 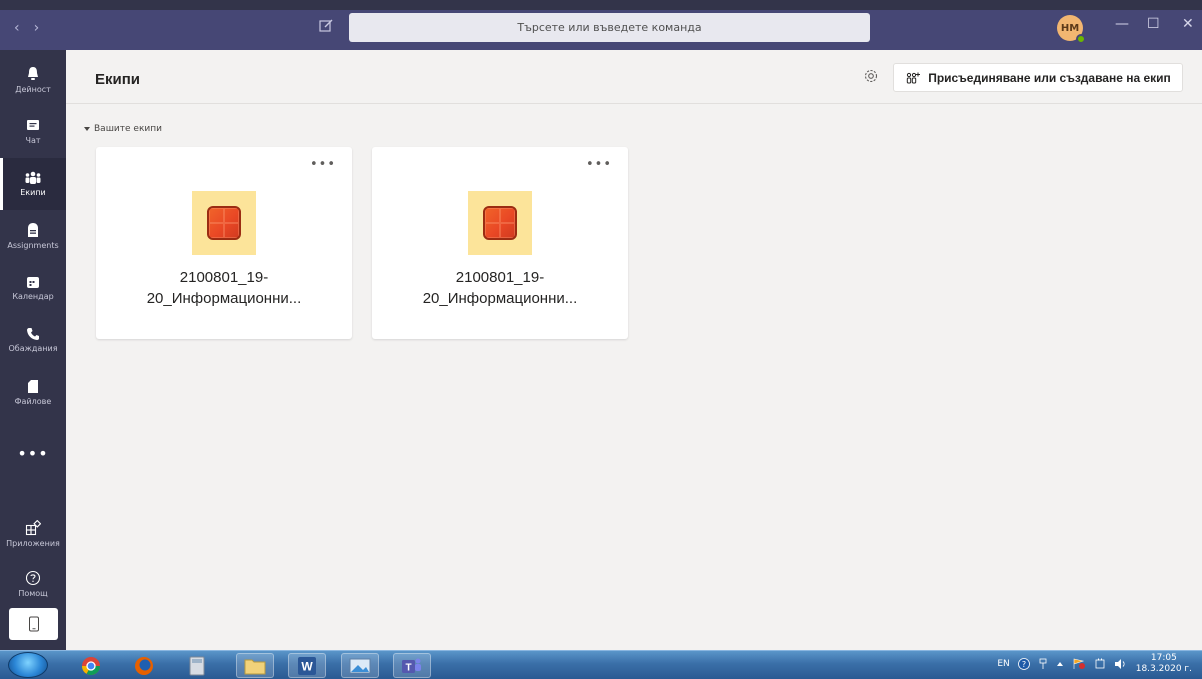 I want to click on rail-label: Assignments, so click(x=33, y=245).